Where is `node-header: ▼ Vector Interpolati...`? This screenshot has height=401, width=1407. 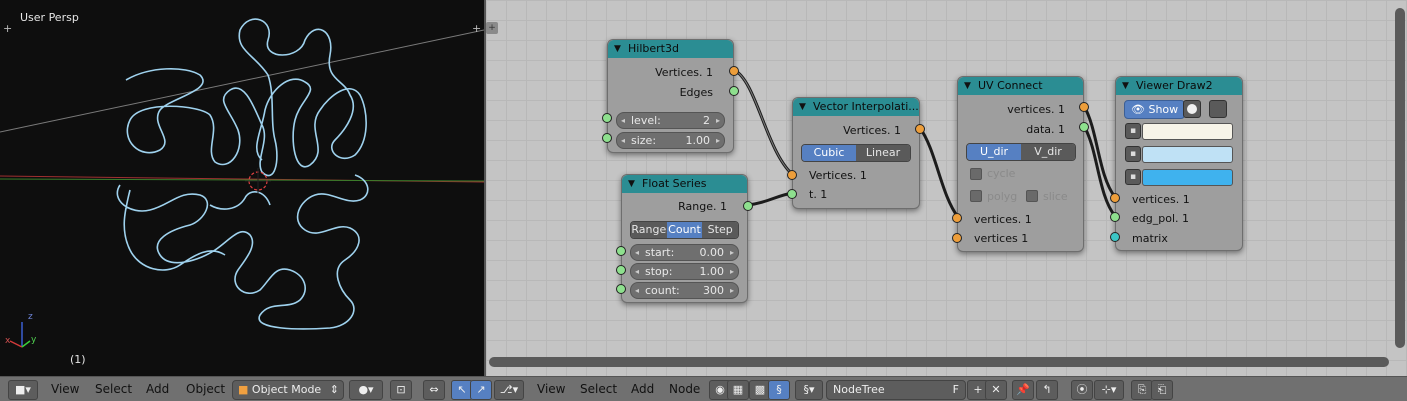 node-header: ▼ Vector Interpolati... is located at coordinates (856, 107).